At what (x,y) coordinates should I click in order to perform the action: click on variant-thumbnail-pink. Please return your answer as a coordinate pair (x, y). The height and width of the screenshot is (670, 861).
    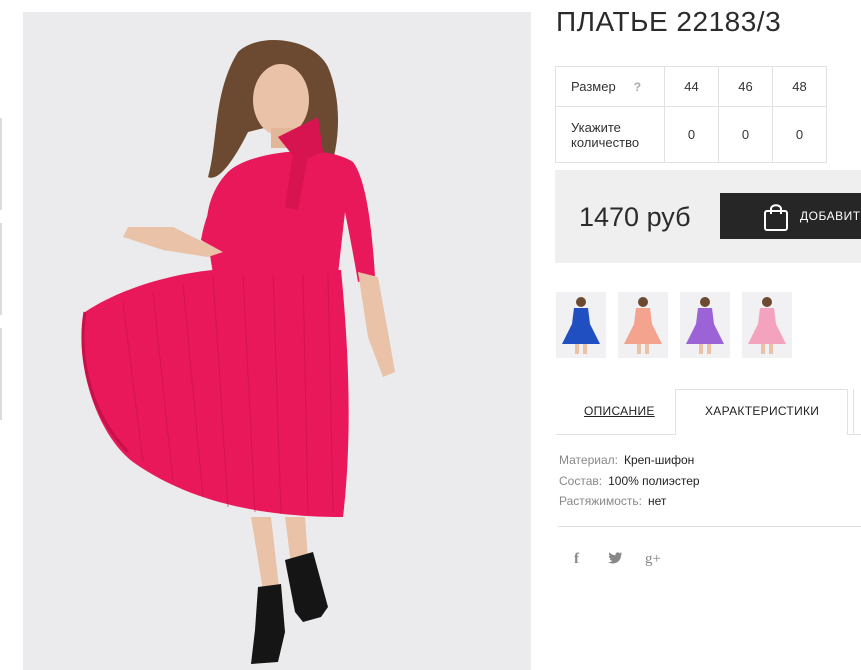
    Looking at the image, I should click on (767, 325).